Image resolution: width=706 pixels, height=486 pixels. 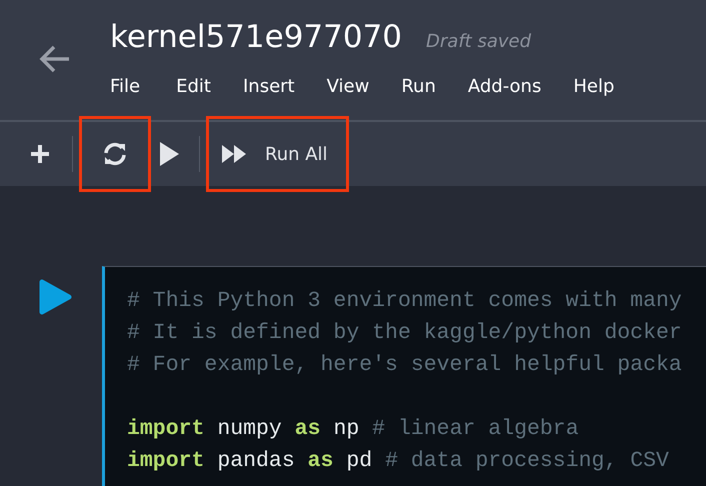 I want to click on code-line: # For example, here's several helpful packa, so click(x=405, y=365).